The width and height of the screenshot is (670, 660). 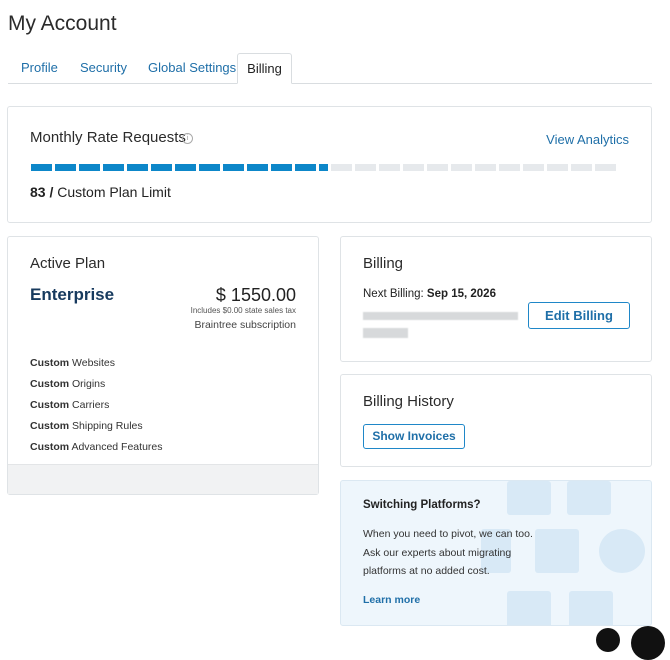 What do you see at coordinates (39, 68) in the screenshot?
I see `tab-profile: Profile` at bounding box center [39, 68].